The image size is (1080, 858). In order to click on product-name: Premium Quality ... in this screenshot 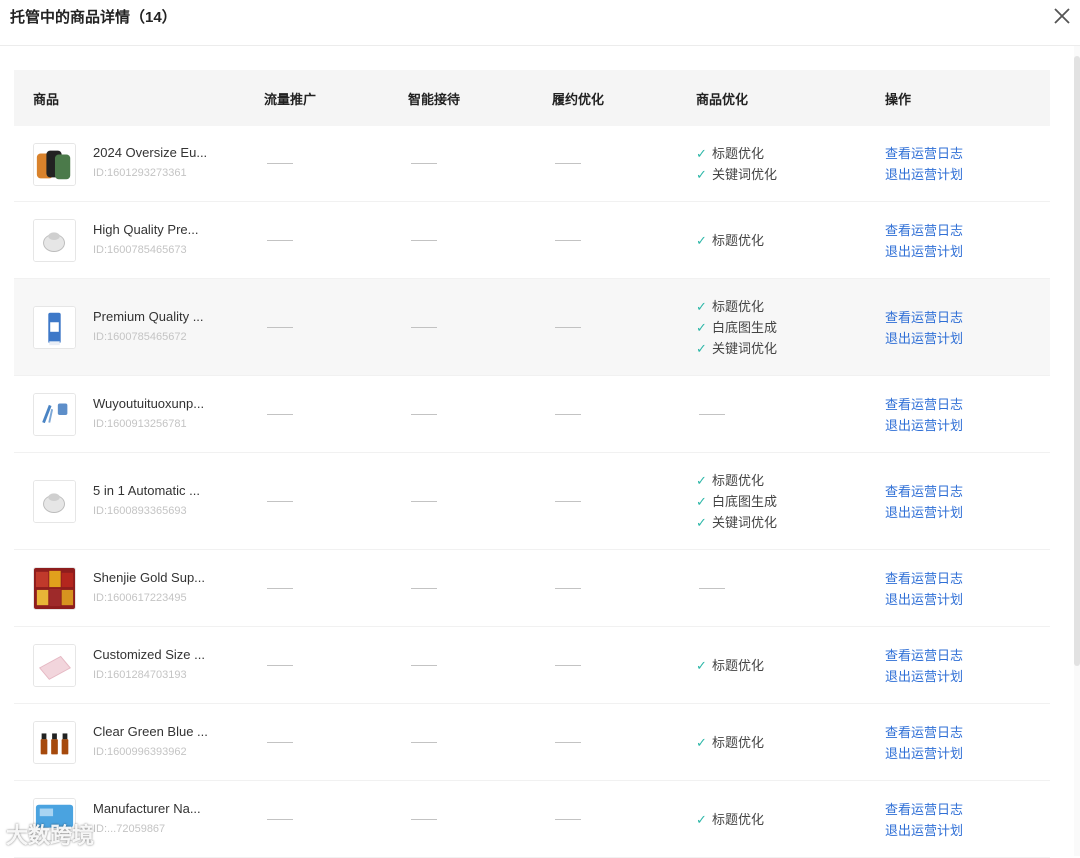, I will do `click(148, 316)`.